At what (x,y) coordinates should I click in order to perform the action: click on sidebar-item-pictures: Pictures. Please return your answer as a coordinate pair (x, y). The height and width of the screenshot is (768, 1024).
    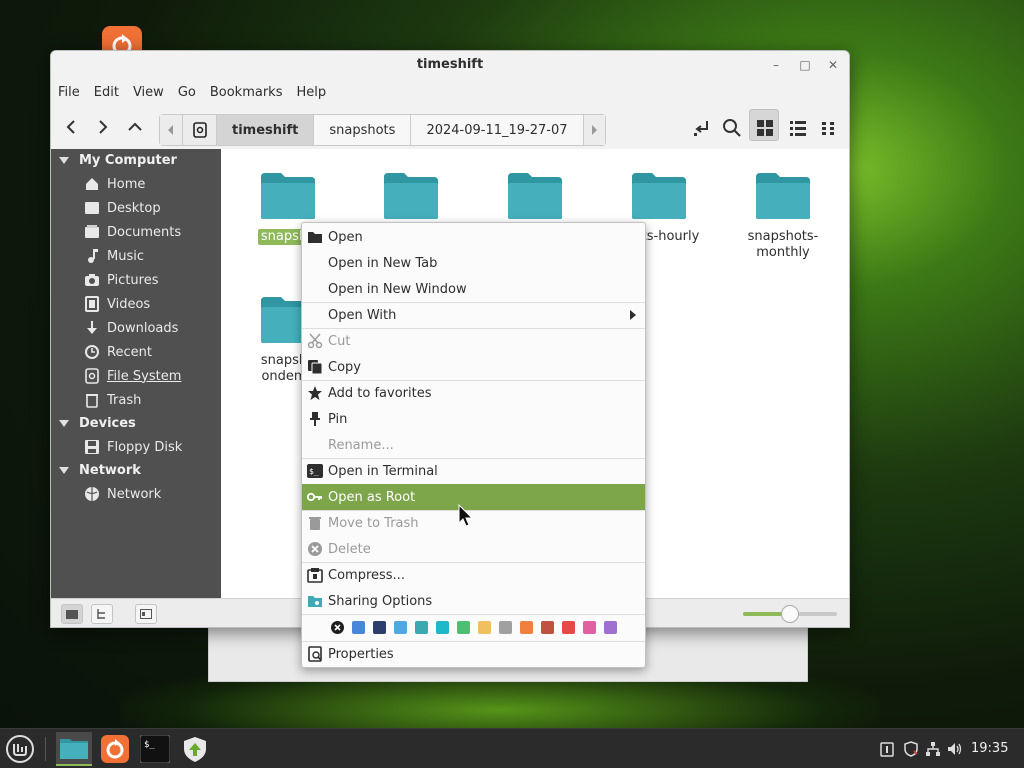
    Looking at the image, I should click on (136, 280).